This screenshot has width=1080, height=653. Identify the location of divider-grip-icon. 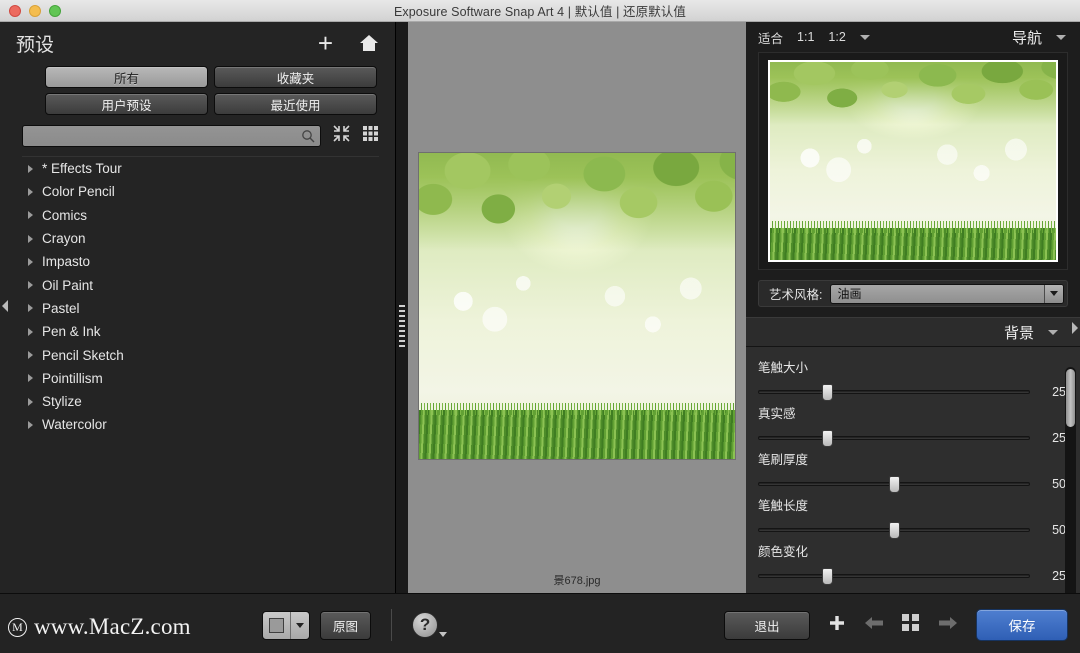
(402, 326).